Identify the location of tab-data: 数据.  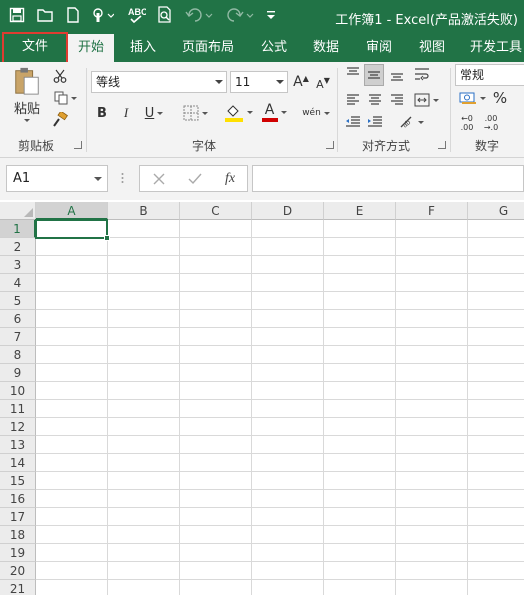
(326, 48).